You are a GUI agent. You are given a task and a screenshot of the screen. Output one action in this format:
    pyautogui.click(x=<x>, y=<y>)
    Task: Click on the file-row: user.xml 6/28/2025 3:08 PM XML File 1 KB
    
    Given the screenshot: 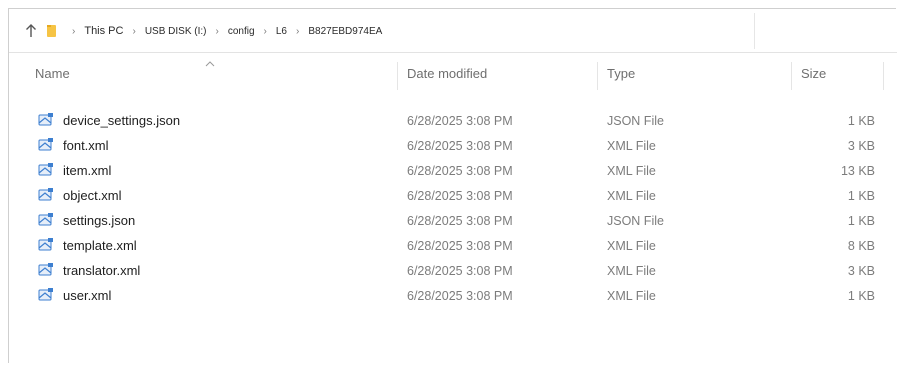 What is the action you would take?
    pyautogui.click(x=449, y=296)
    